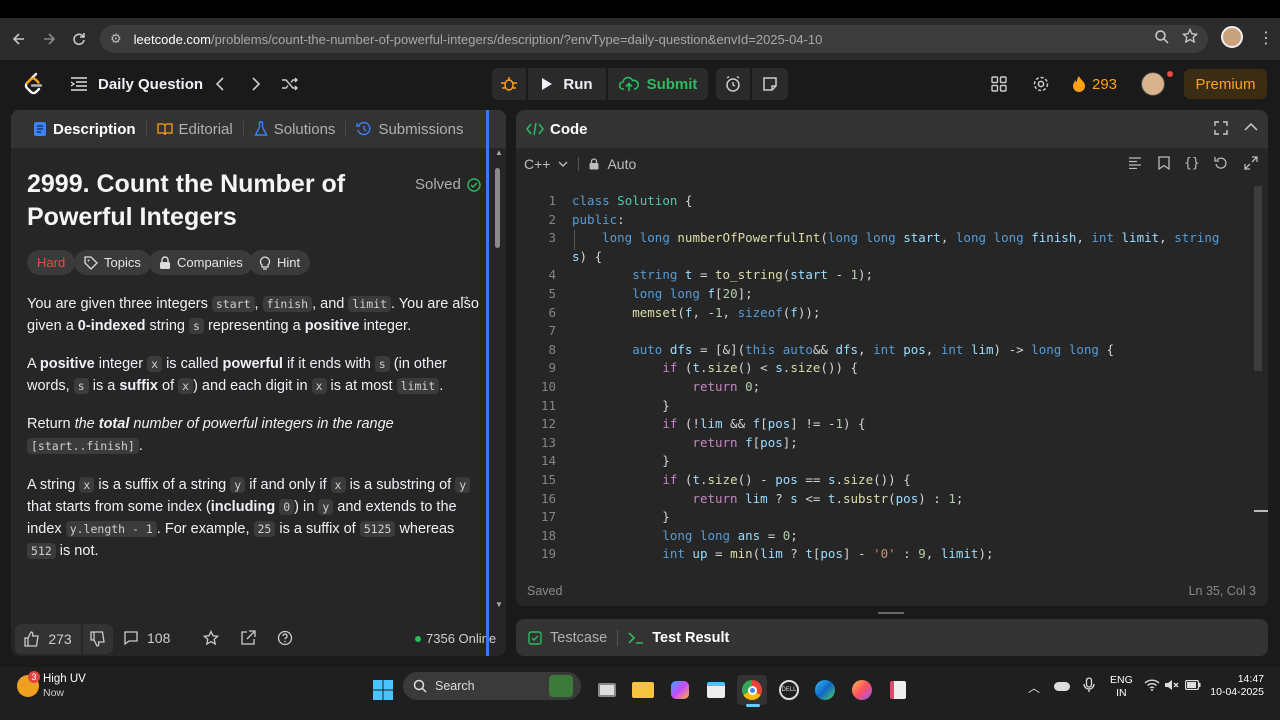 This screenshot has width=1280, height=720. I want to click on battery-icon, so click(1193, 685).